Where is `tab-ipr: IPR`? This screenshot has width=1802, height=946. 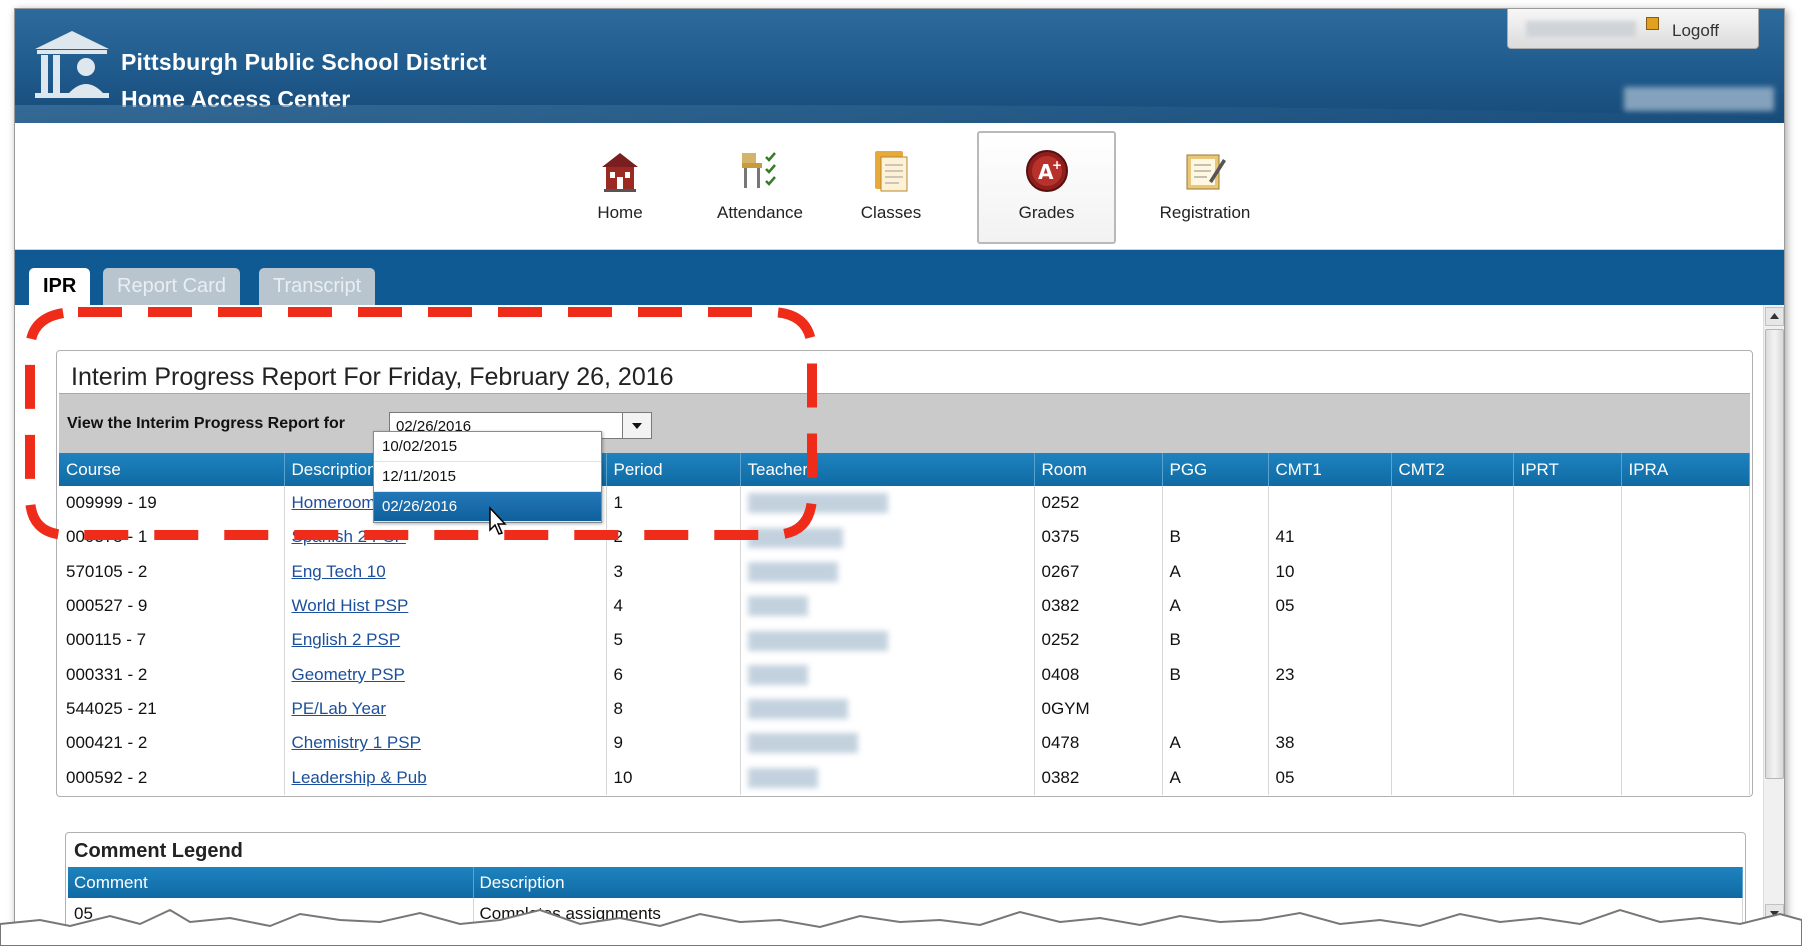
tab-ipr: IPR is located at coordinates (60, 286).